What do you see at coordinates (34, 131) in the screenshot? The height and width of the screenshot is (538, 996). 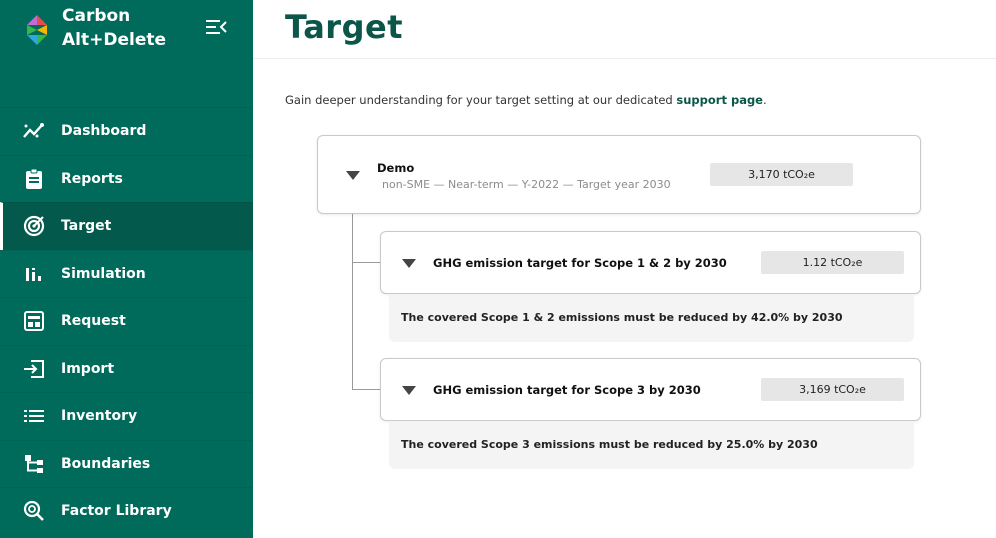 I see `chart-line-icon` at bounding box center [34, 131].